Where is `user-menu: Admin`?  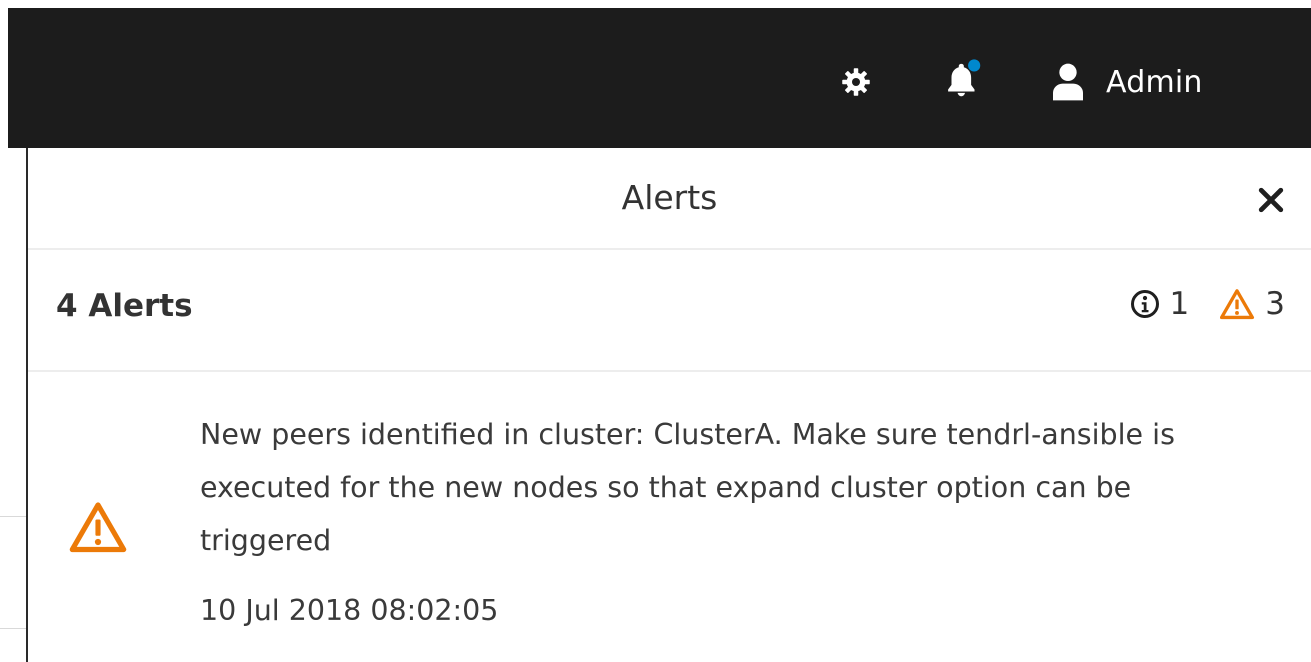
user-menu: Admin is located at coordinates (1120, 82).